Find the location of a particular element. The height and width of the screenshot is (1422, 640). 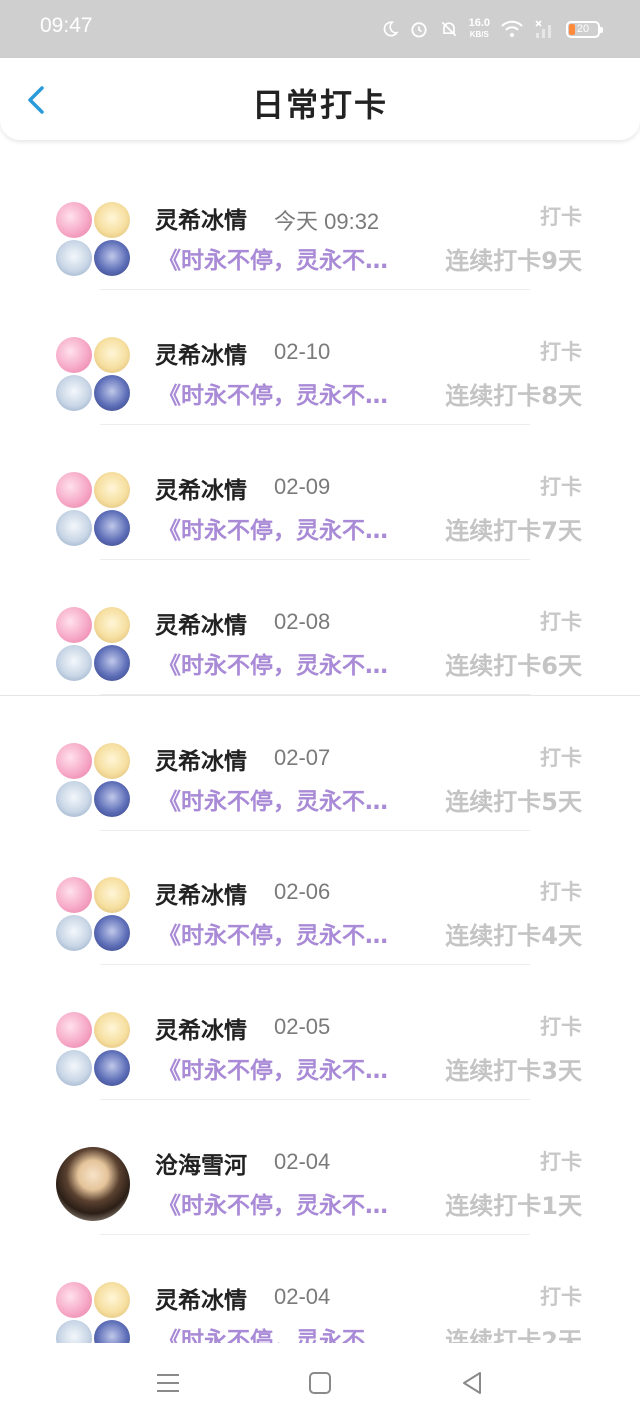

system-nav-bar is located at coordinates (320, 1382).